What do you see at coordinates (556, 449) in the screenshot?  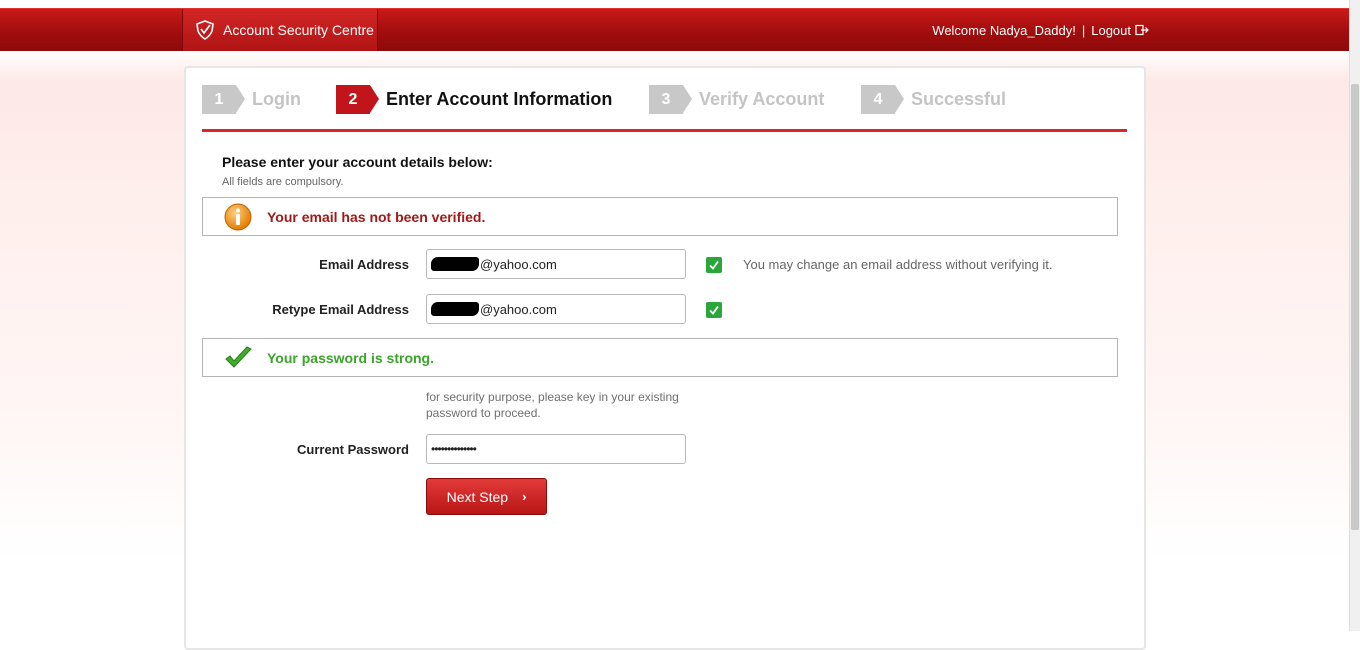 I see `current-password-field: ••••••••••••••` at bounding box center [556, 449].